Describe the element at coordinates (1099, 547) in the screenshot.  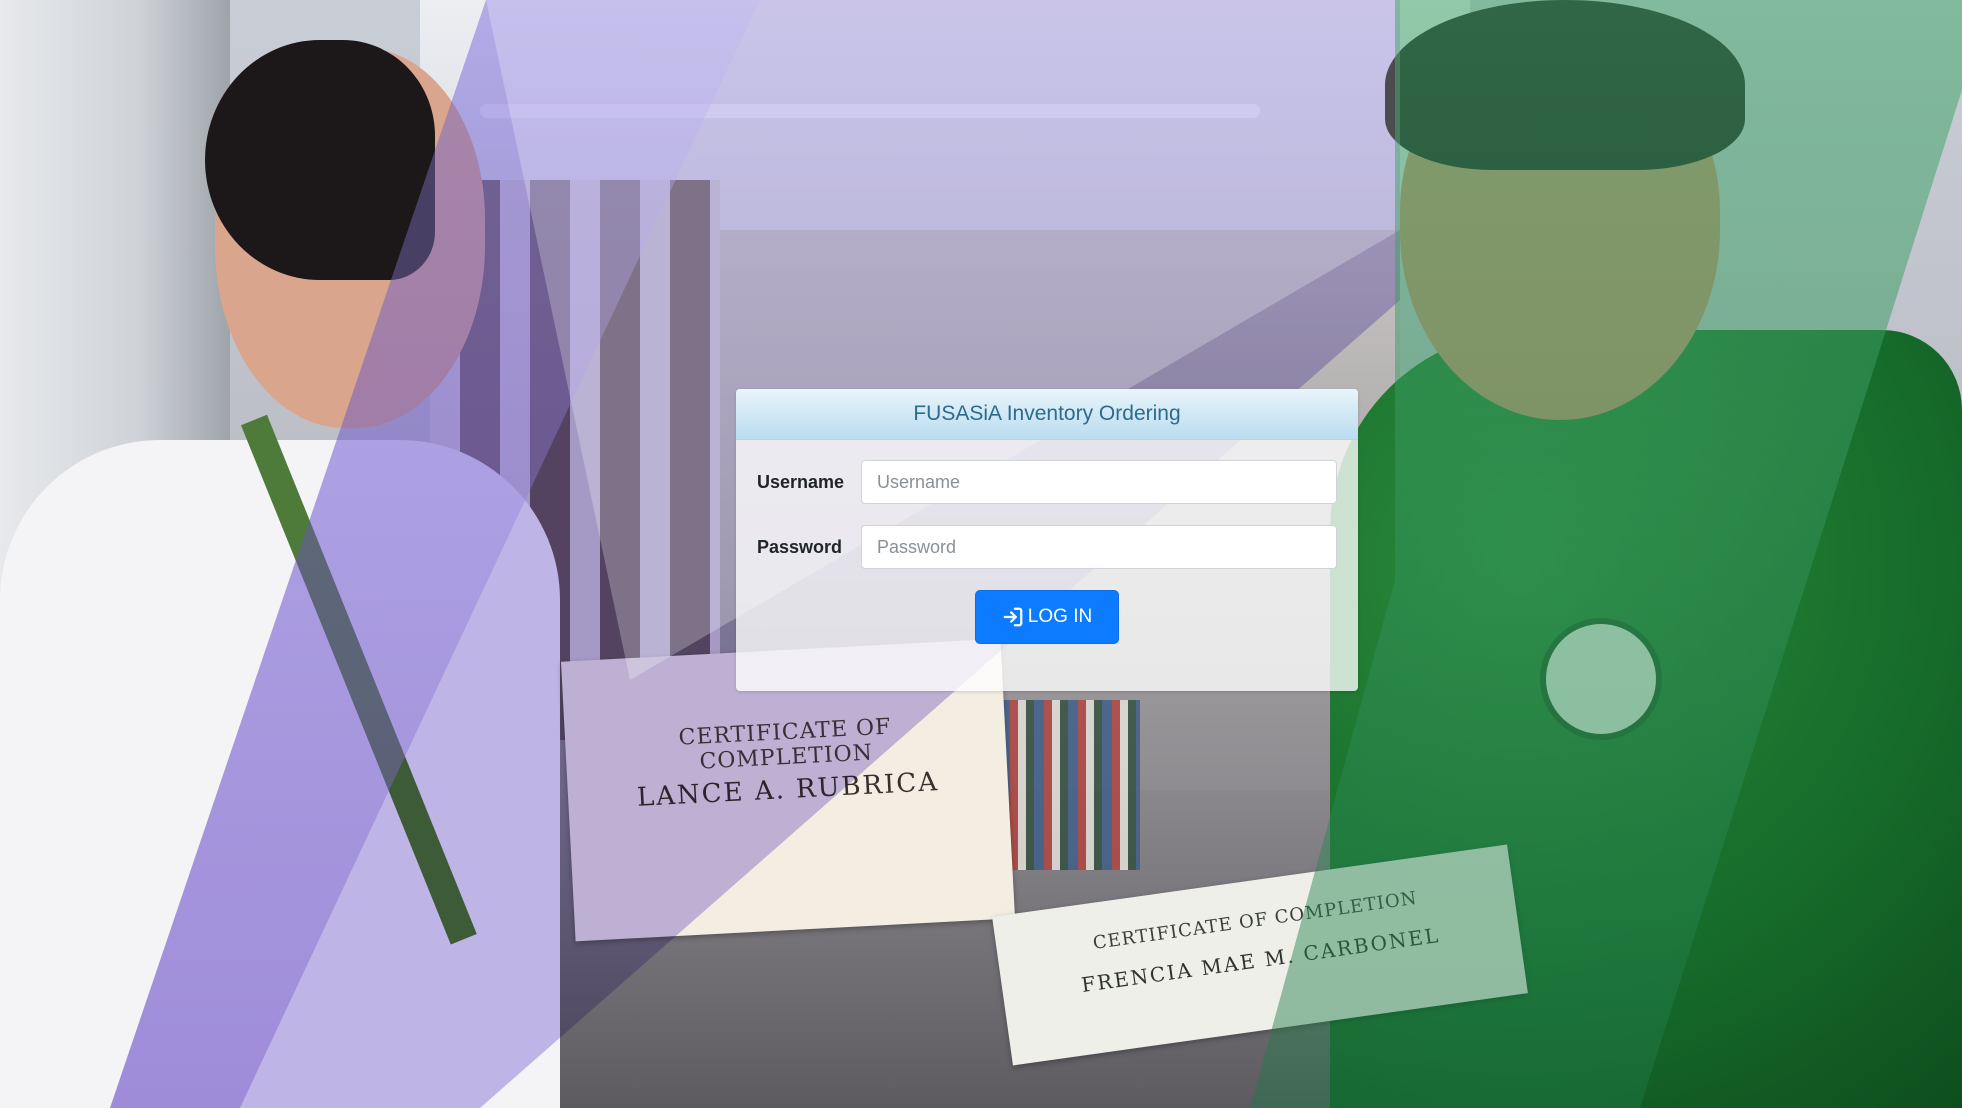
I see `password-input` at that location.